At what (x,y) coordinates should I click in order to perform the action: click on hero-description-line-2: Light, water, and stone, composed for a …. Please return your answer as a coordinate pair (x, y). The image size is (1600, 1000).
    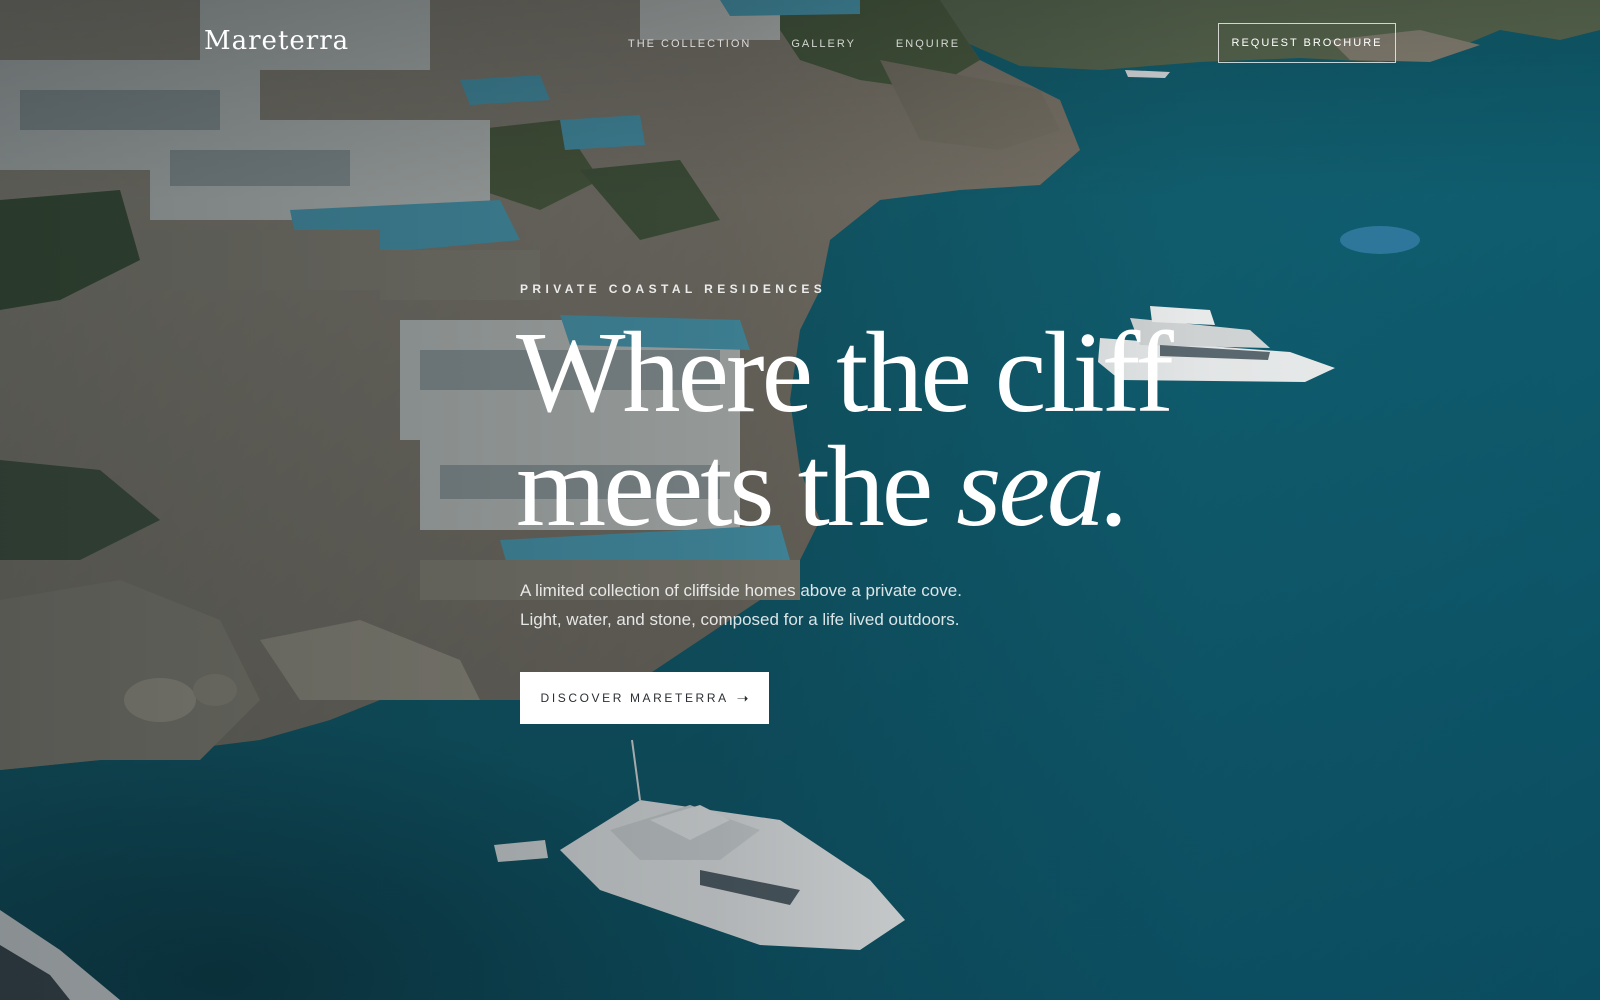
    Looking at the image, I should click on (740, 619).